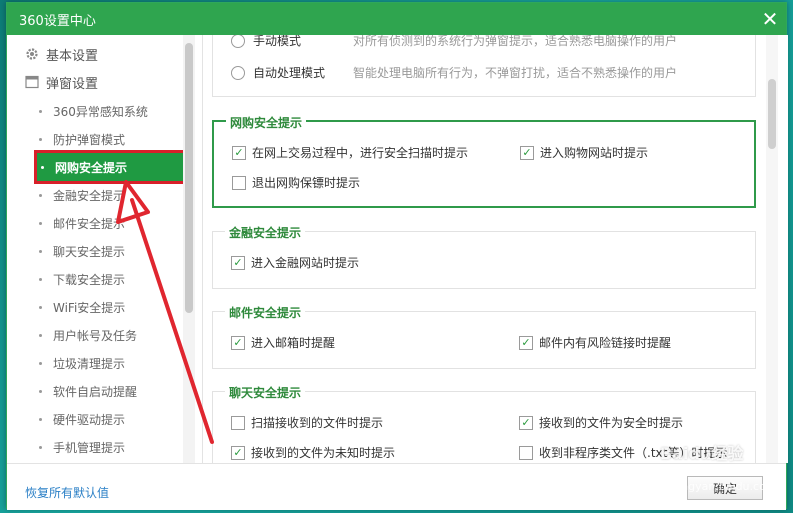 The width and height of the screenshot is (793, 513). Describe the element at coordinates (32, 82) in the screenshot. I see `window-icon` at that location.